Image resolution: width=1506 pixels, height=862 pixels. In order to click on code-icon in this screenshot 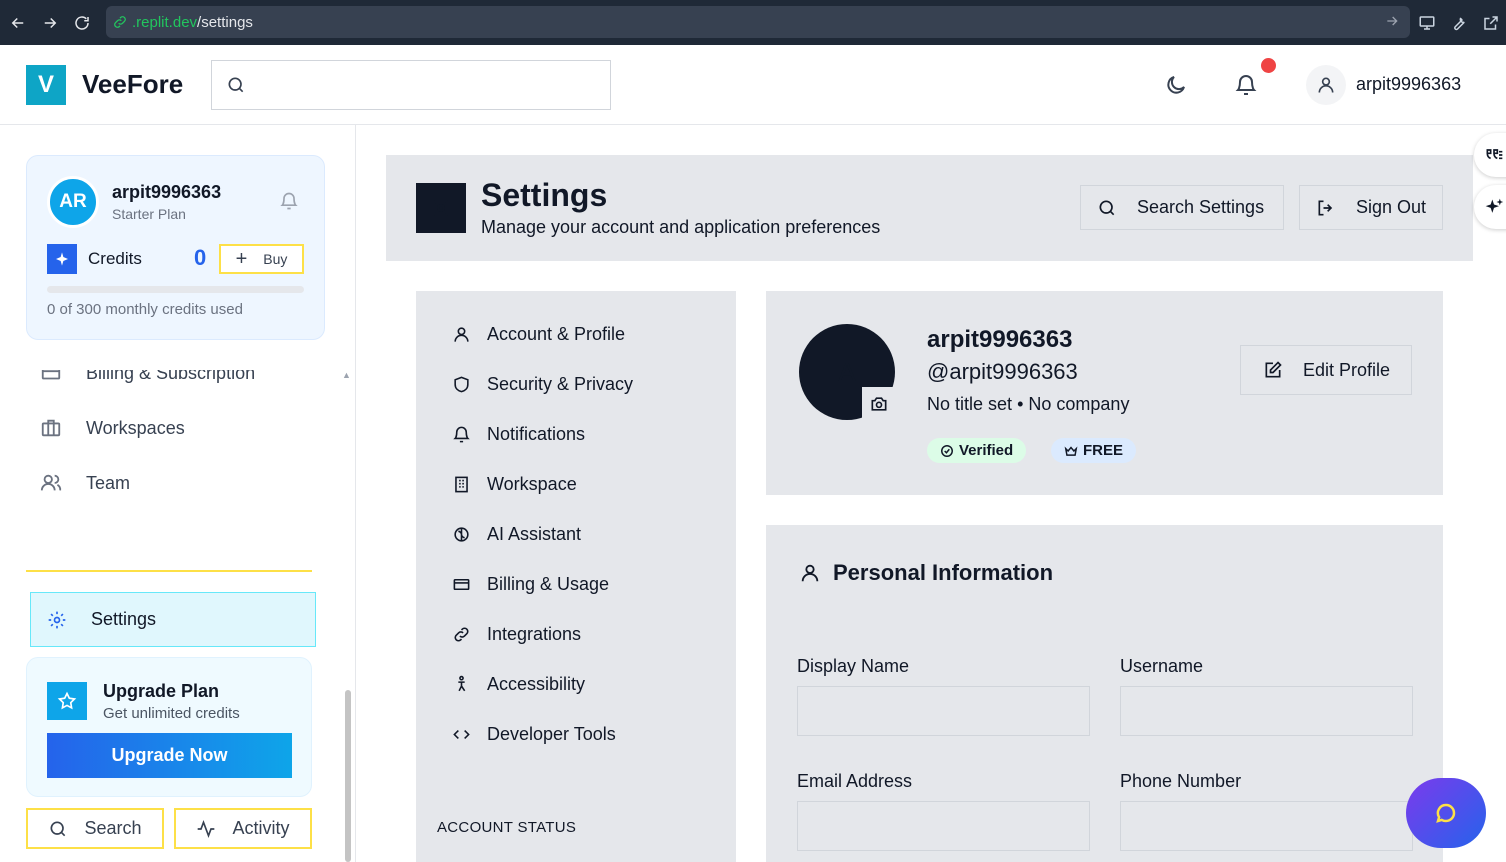, I will do `click(461, 734)`.